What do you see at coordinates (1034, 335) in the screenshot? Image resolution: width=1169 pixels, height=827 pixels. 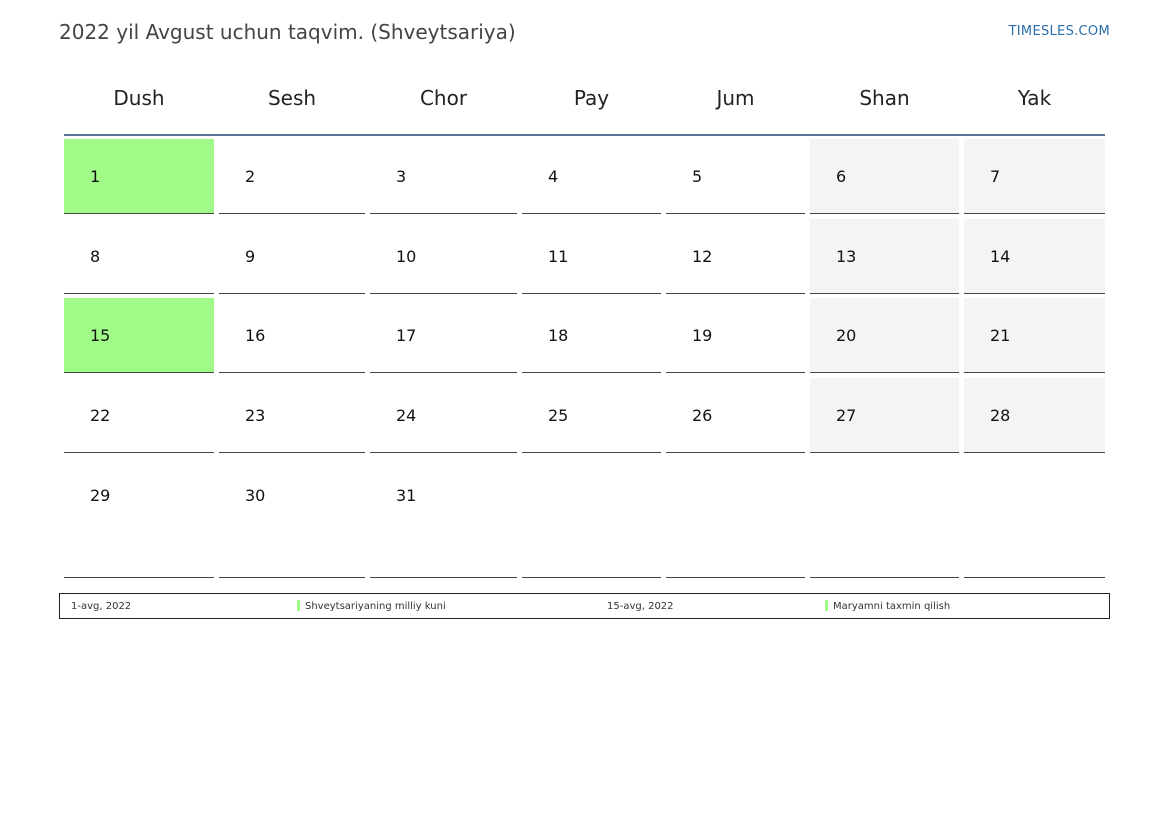 I see `day-cell: 21` at bounding box center [1034, 335].